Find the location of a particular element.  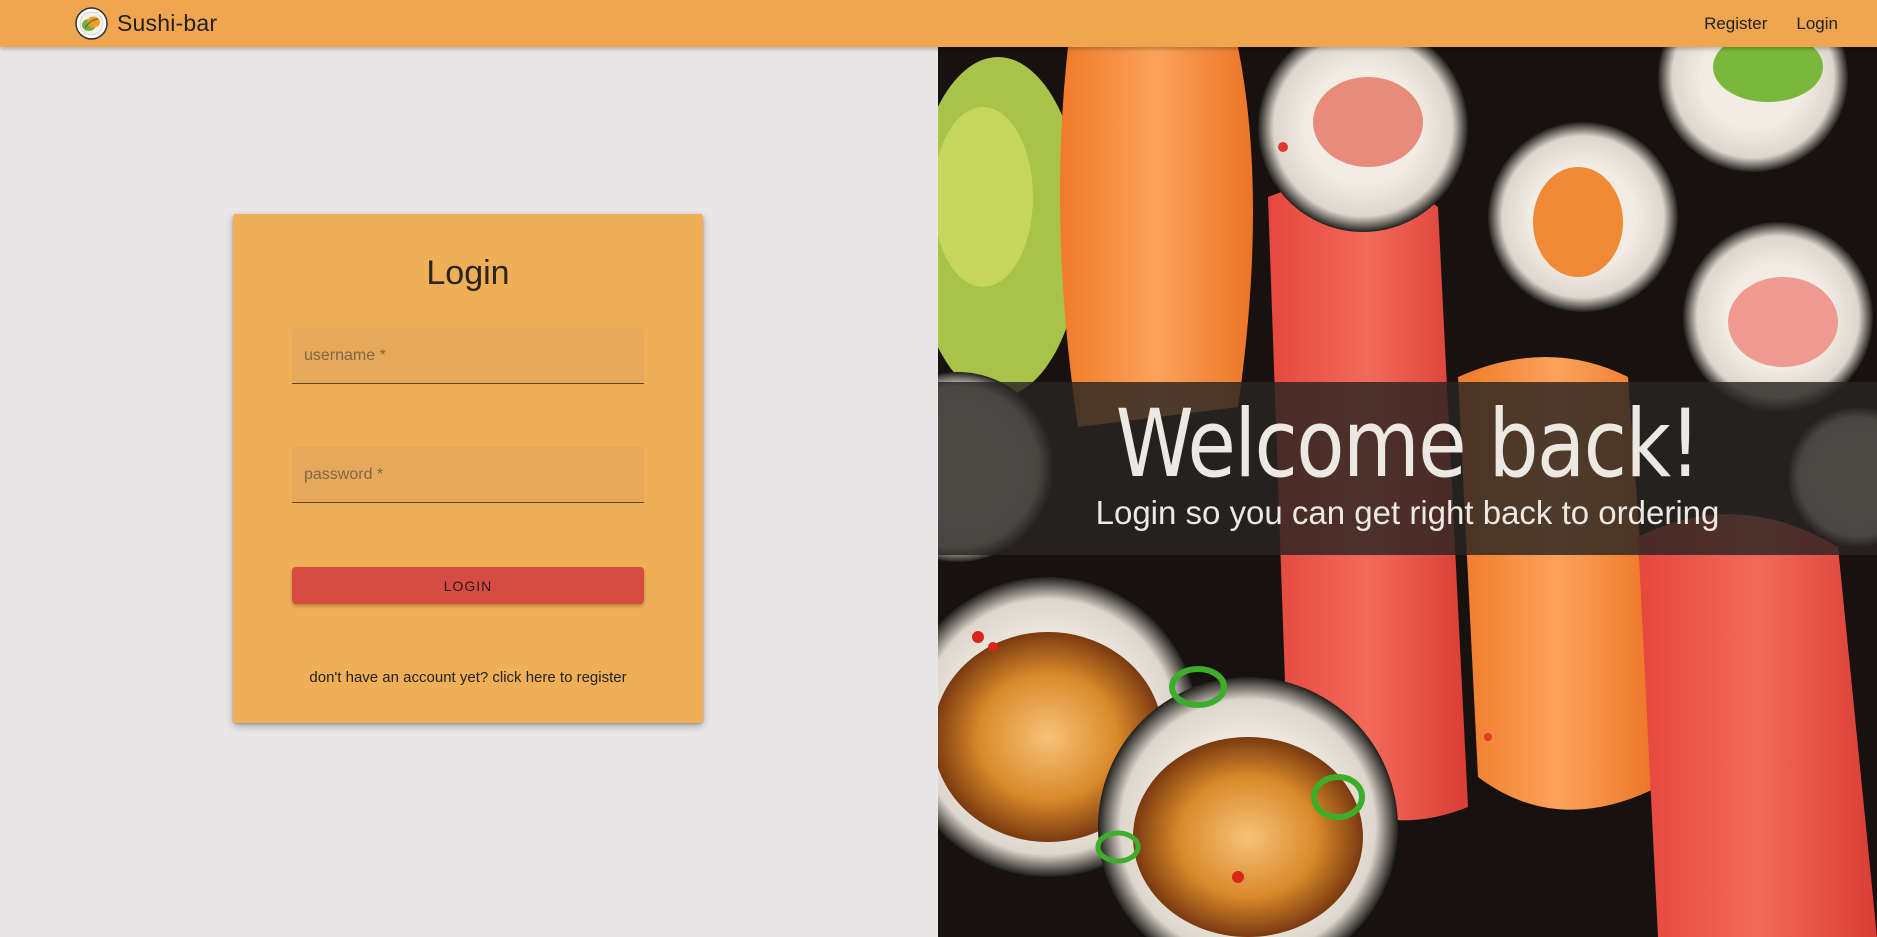

top-nav-links: Register Login is located at coordinates (1756, 23).